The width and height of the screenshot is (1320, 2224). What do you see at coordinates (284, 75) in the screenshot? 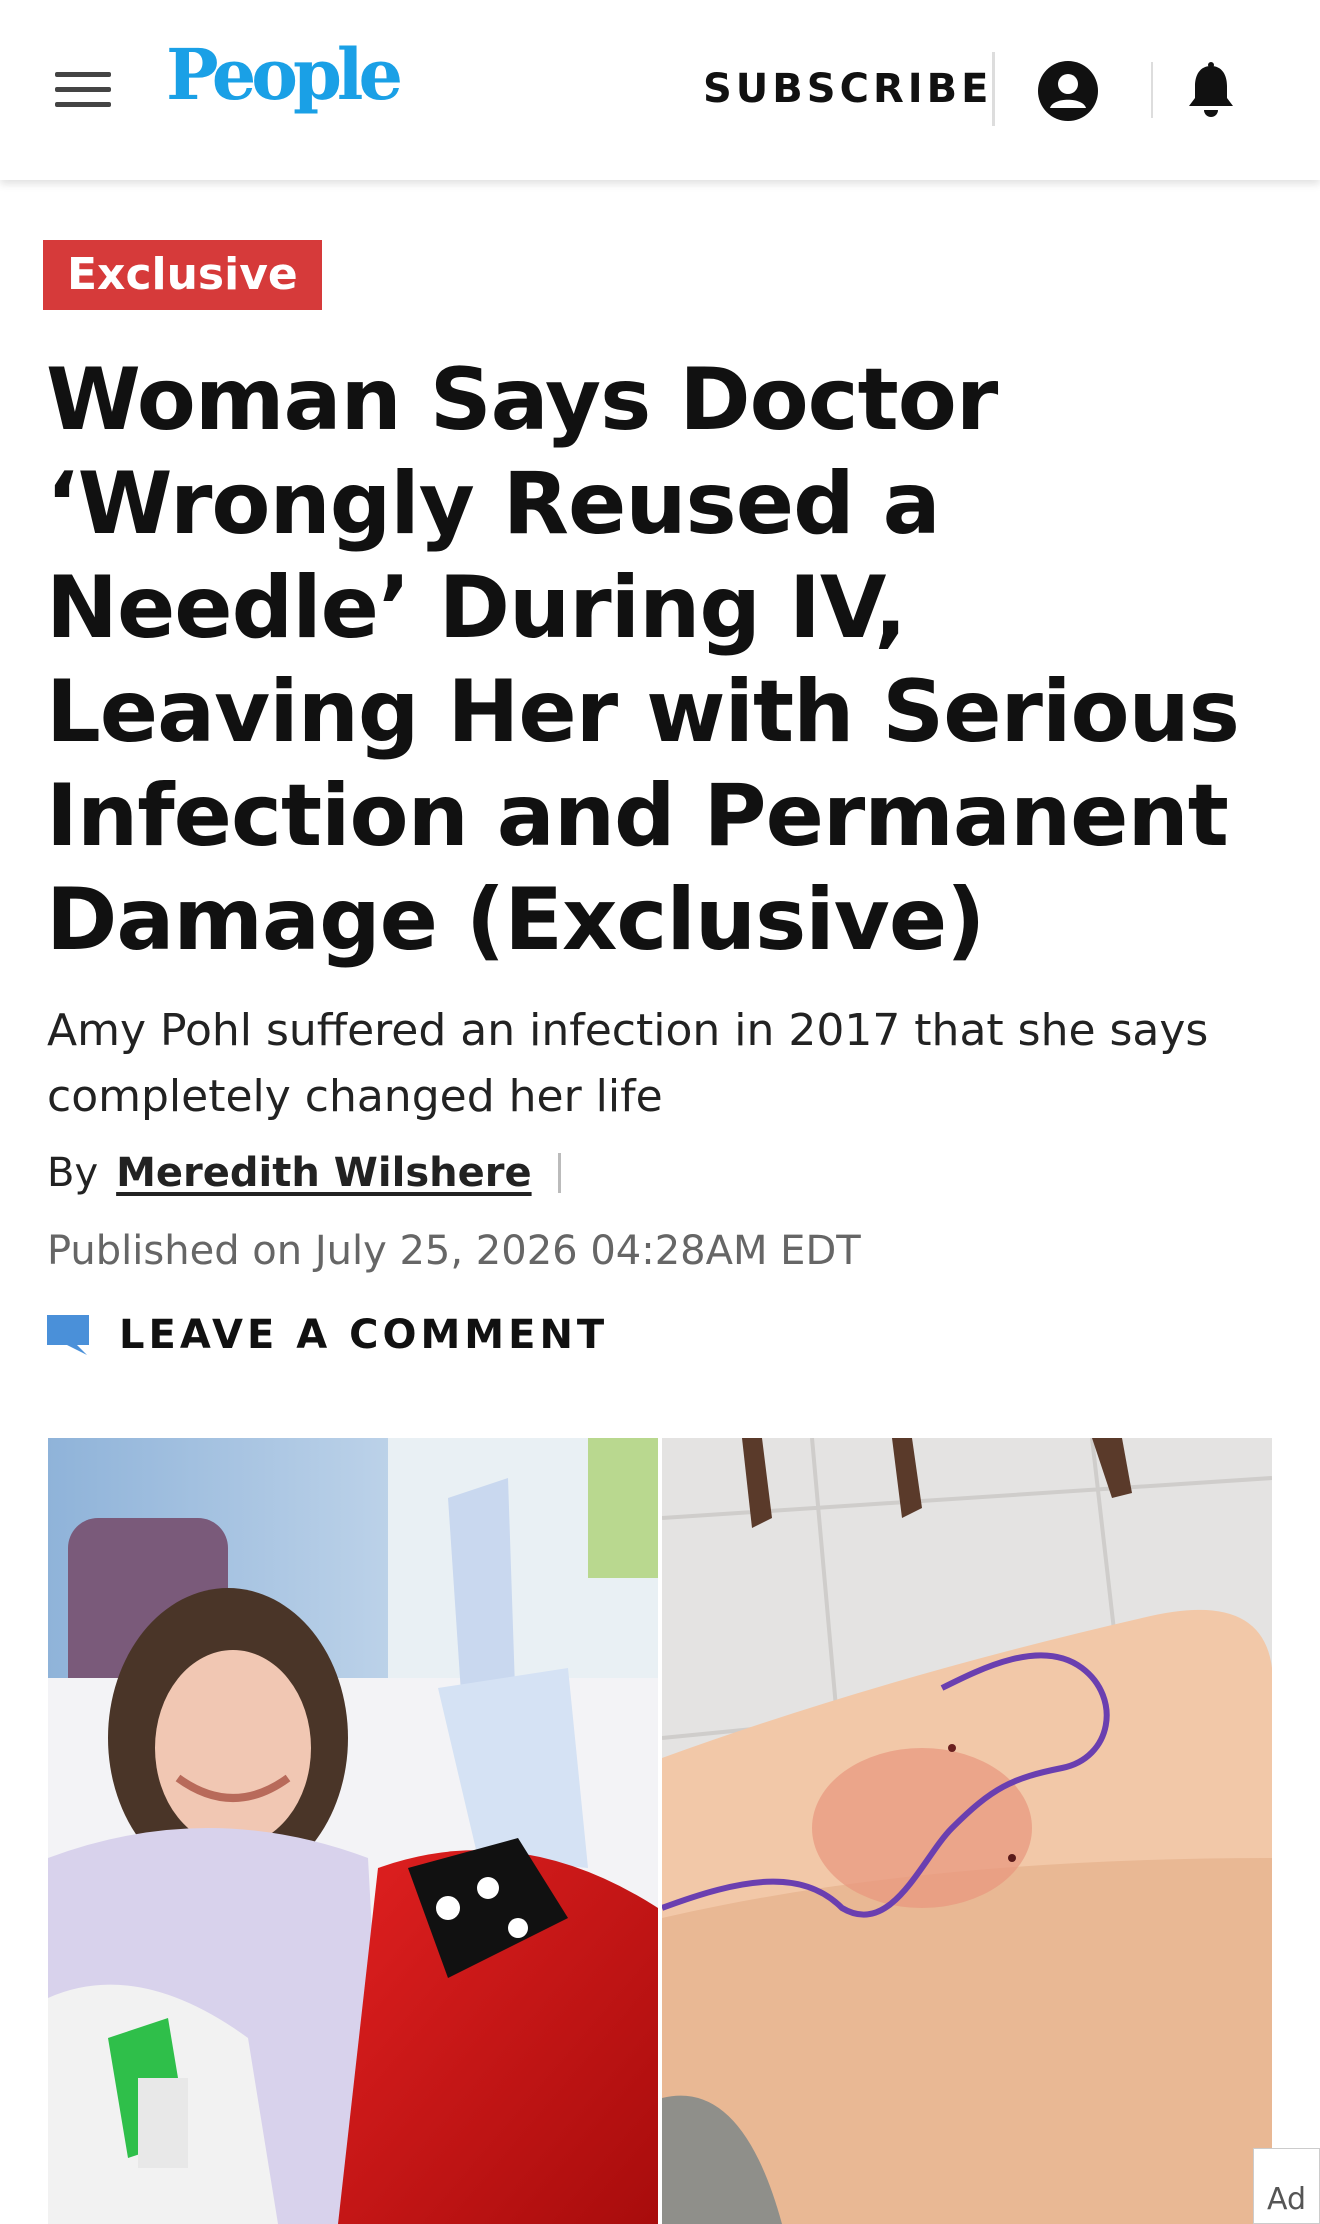
I see `site-logo: People` at bounding box center [284, 75].